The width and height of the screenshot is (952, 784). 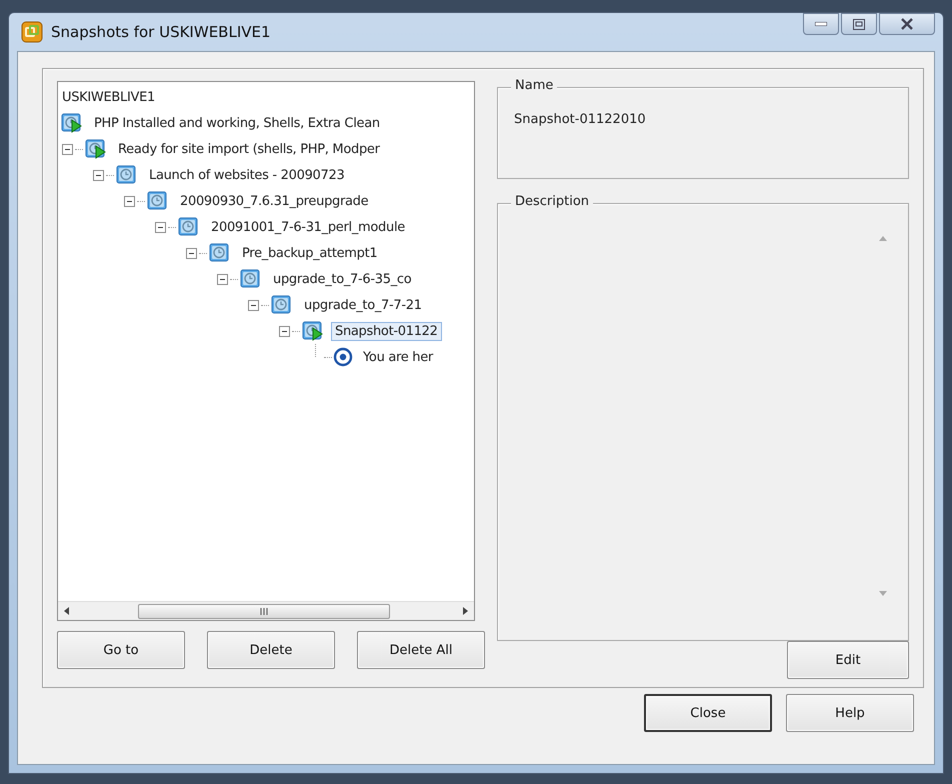 I want to click on grip-icon, so click(x=264, y=611).